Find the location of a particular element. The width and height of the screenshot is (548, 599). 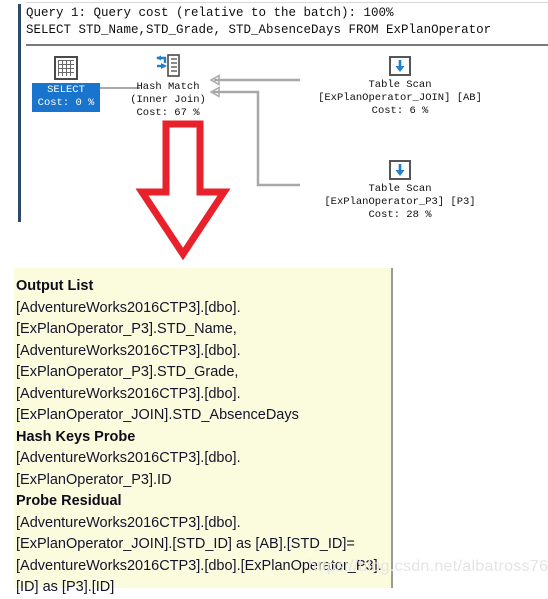

tooltip-line: [ExPlanOperator_P3].ID is located at coordinates (94, 479).